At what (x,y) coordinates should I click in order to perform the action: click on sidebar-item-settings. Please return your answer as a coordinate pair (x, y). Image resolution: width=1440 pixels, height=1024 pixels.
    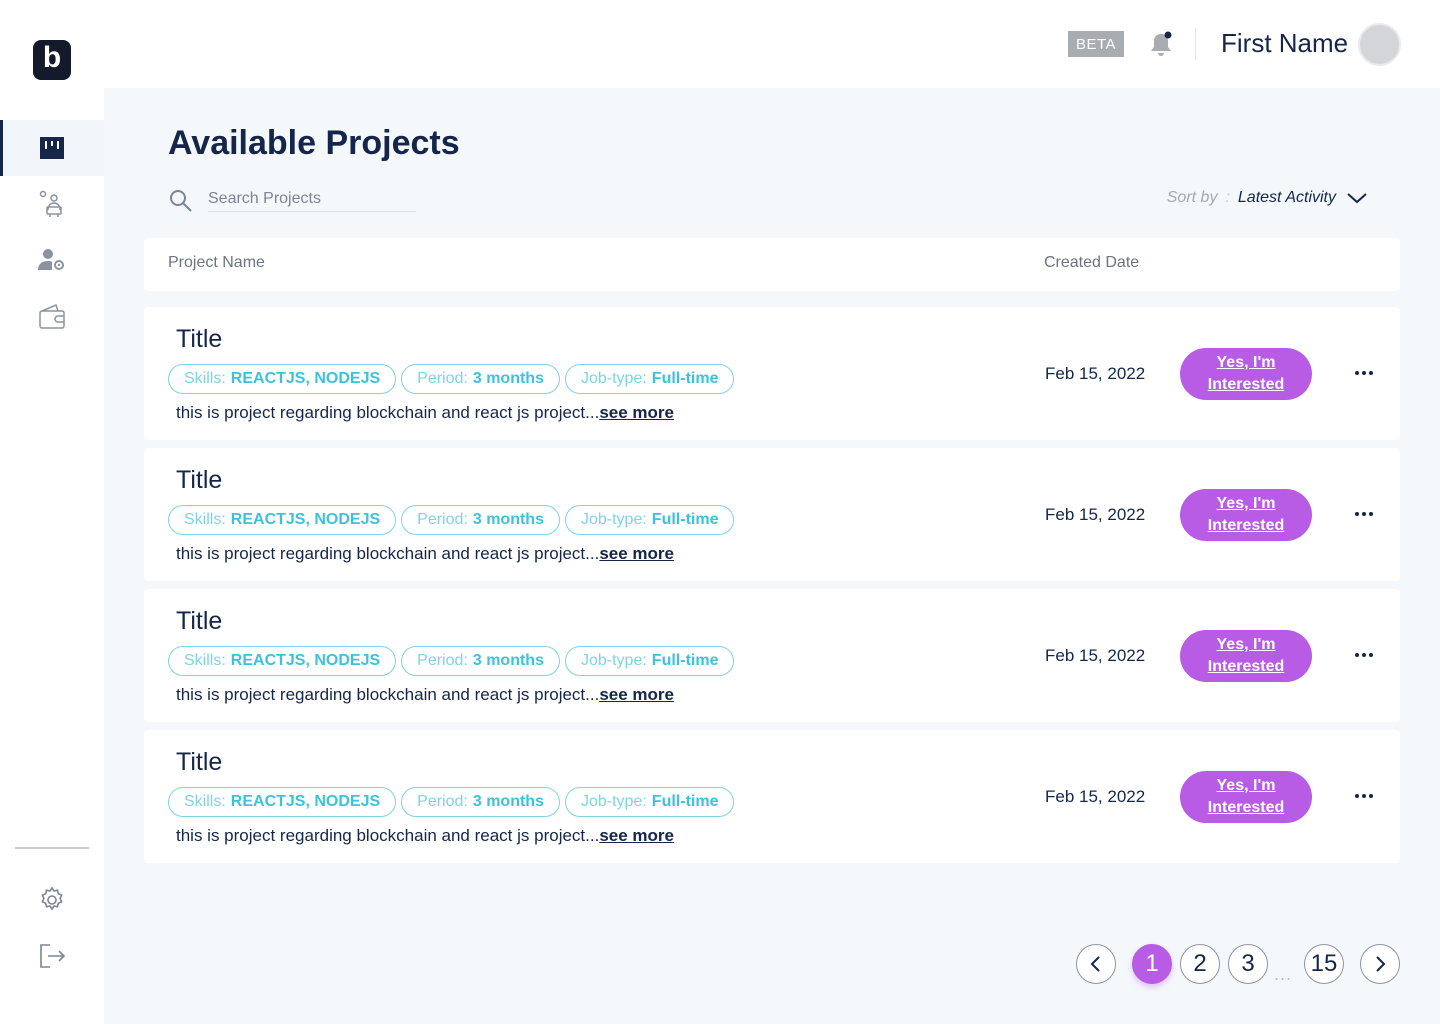
    Looking at the image, I should click on (52, 900).